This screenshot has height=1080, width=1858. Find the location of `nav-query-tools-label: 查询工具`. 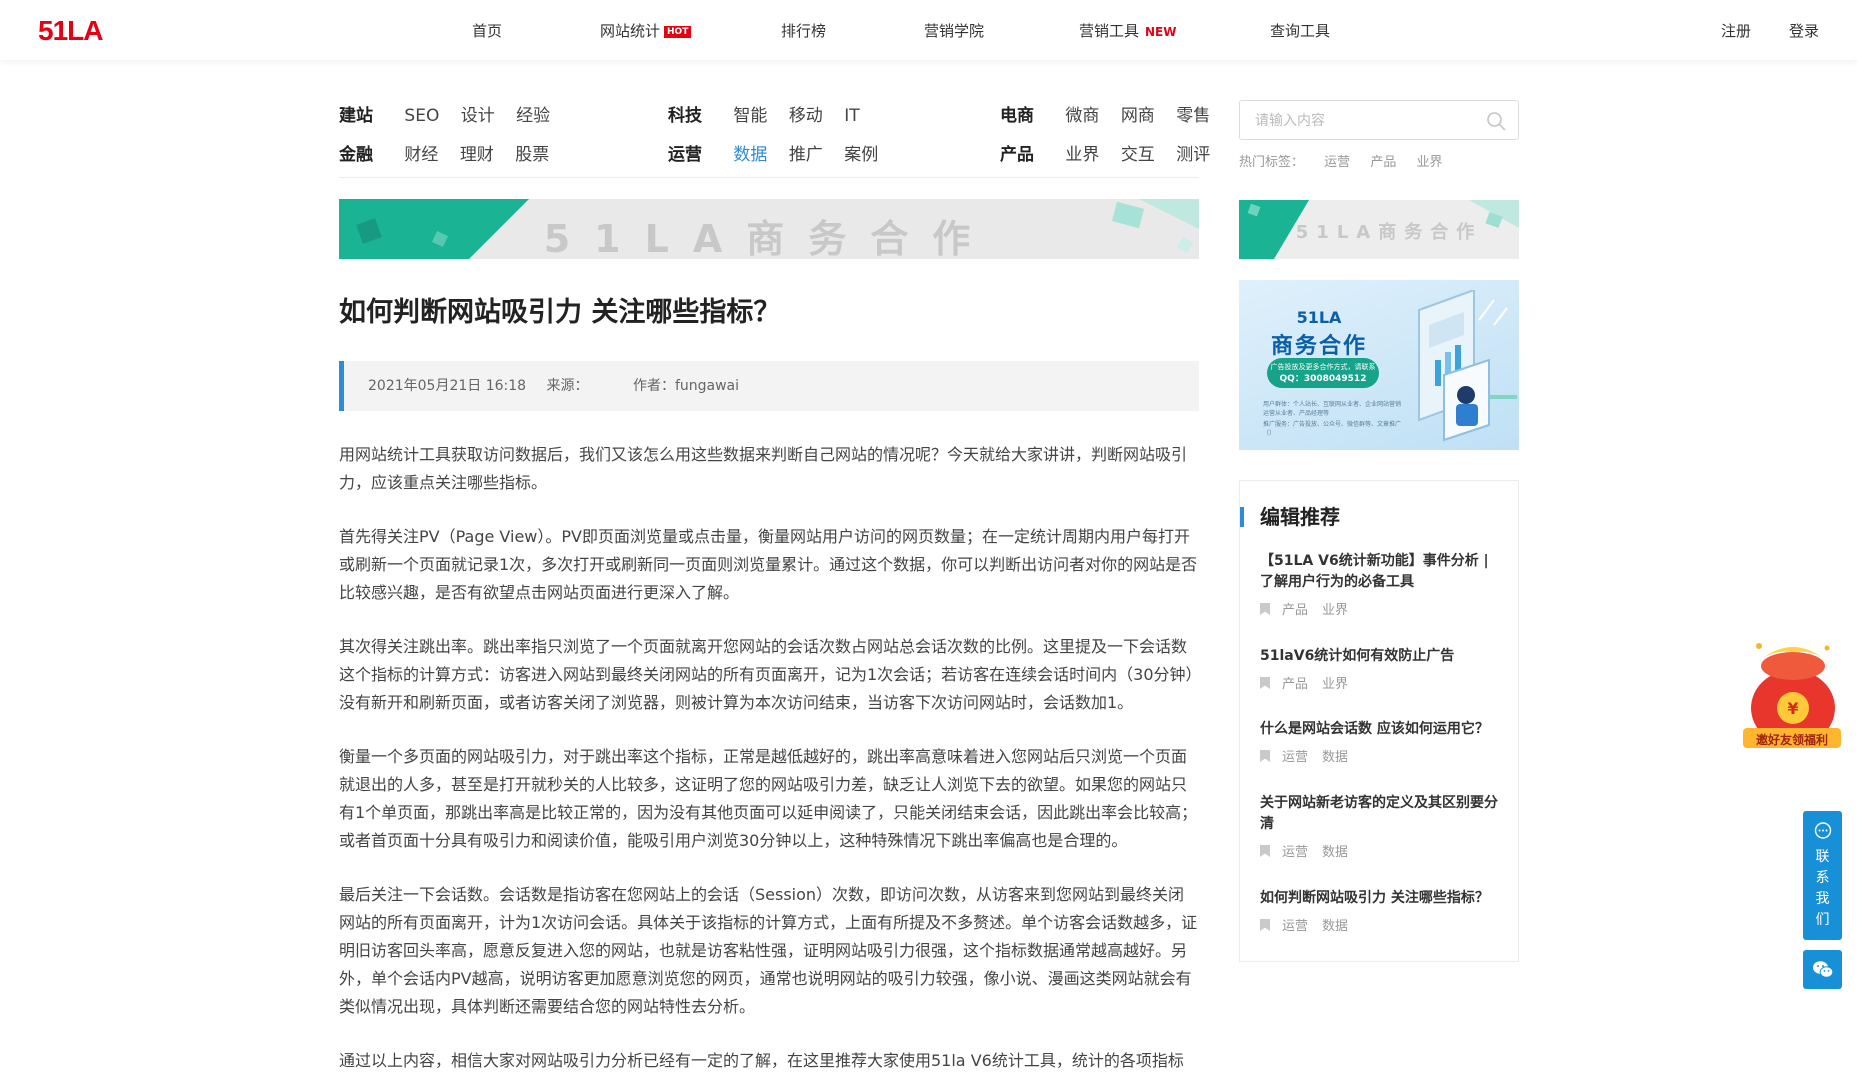

nav-query-tools-label: 查询工具 is located at coordinates (1300, 31).